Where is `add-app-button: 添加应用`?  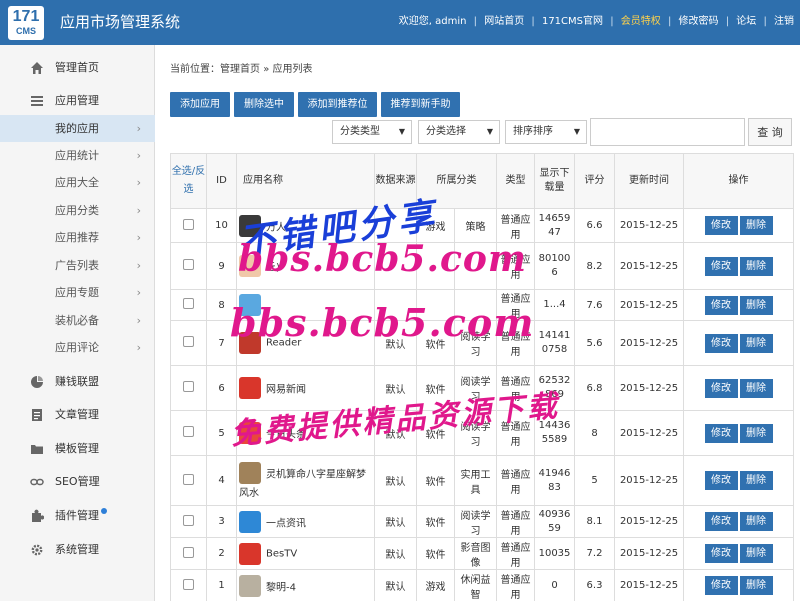 add-app-button: 添加应用 is located at coordinates (200, 104).